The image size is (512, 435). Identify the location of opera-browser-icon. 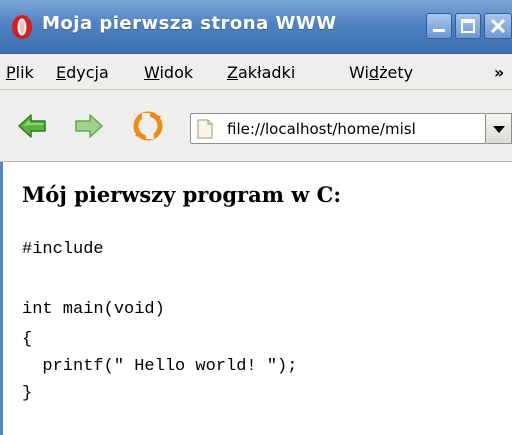
(22, 27).